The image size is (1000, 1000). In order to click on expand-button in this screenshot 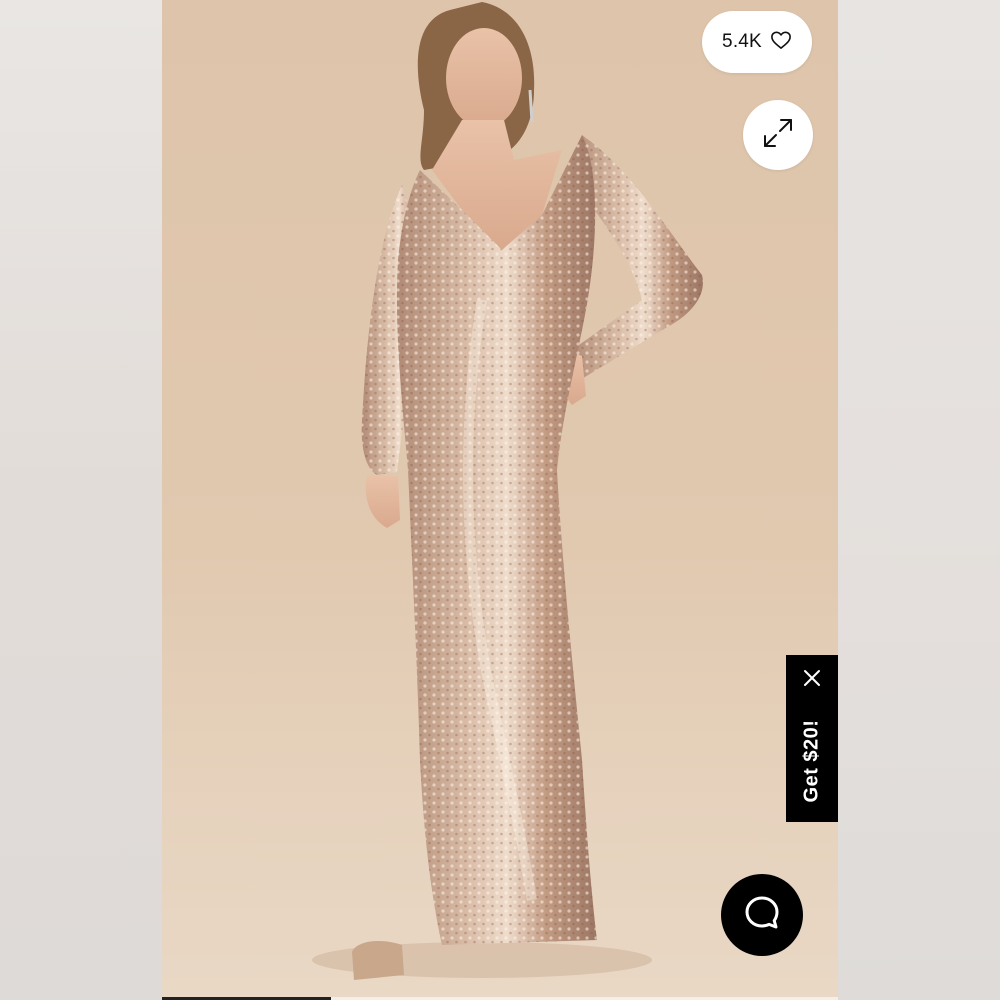, I will do `click(778, 135)`.